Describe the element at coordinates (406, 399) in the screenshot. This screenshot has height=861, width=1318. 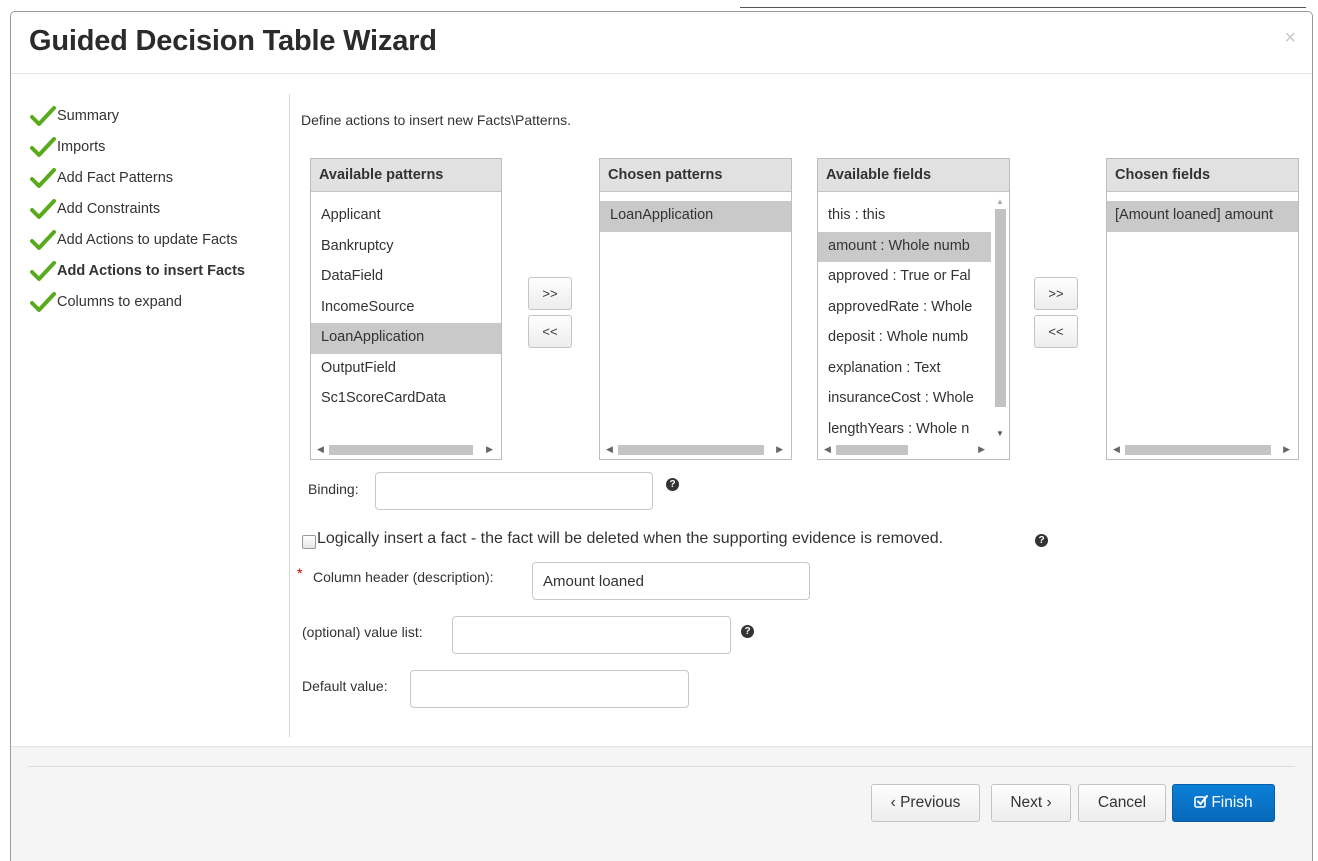
I see `list-item: Sc1ScoreCardData` at that location.